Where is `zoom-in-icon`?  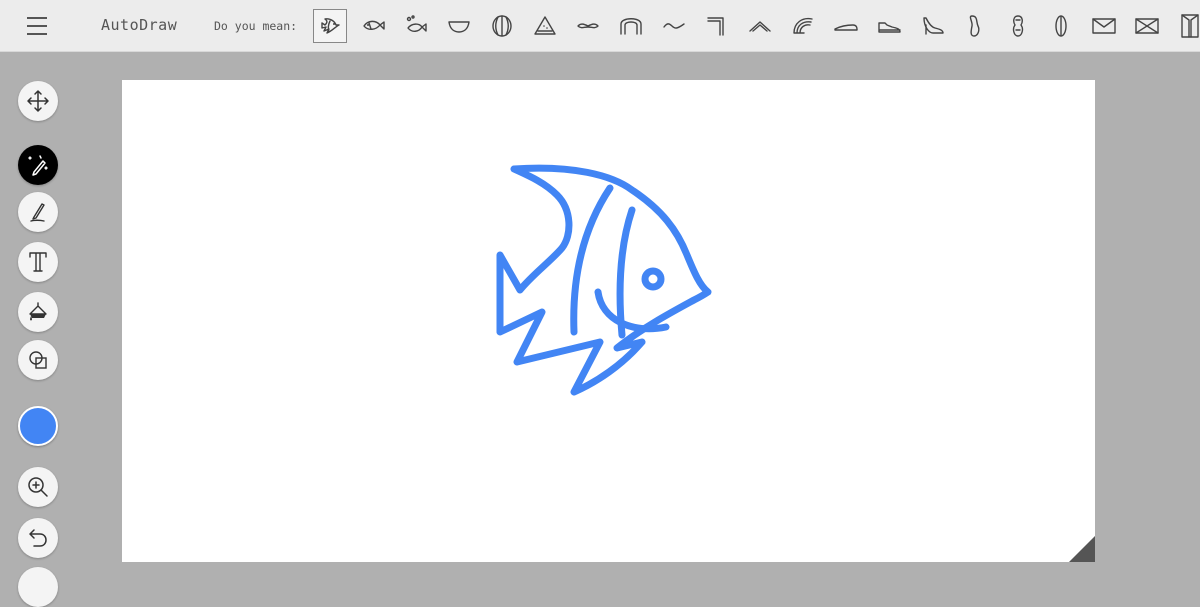 zoom-in-icon is located at coordinates (38, 487).